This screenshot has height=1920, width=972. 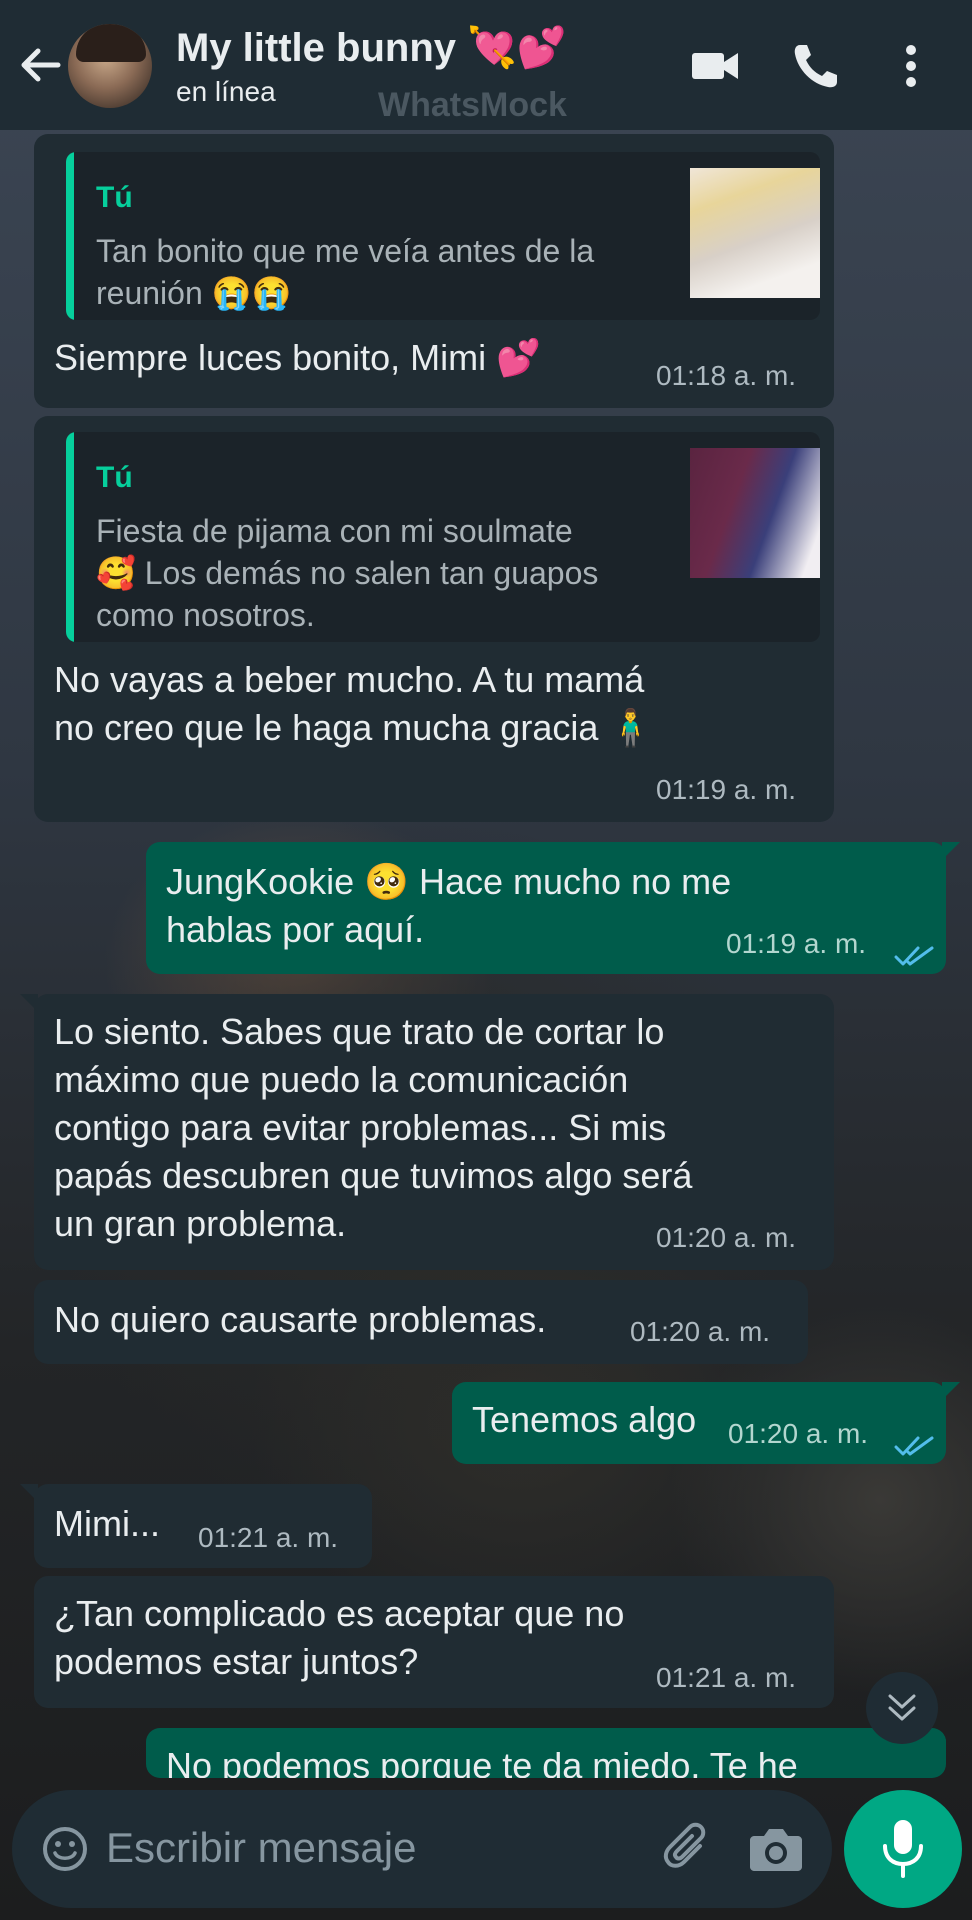 What do you see at coordinates (716, 66) in the screenshot?
I see `video-call-icon` at bounding box center [716, 66].